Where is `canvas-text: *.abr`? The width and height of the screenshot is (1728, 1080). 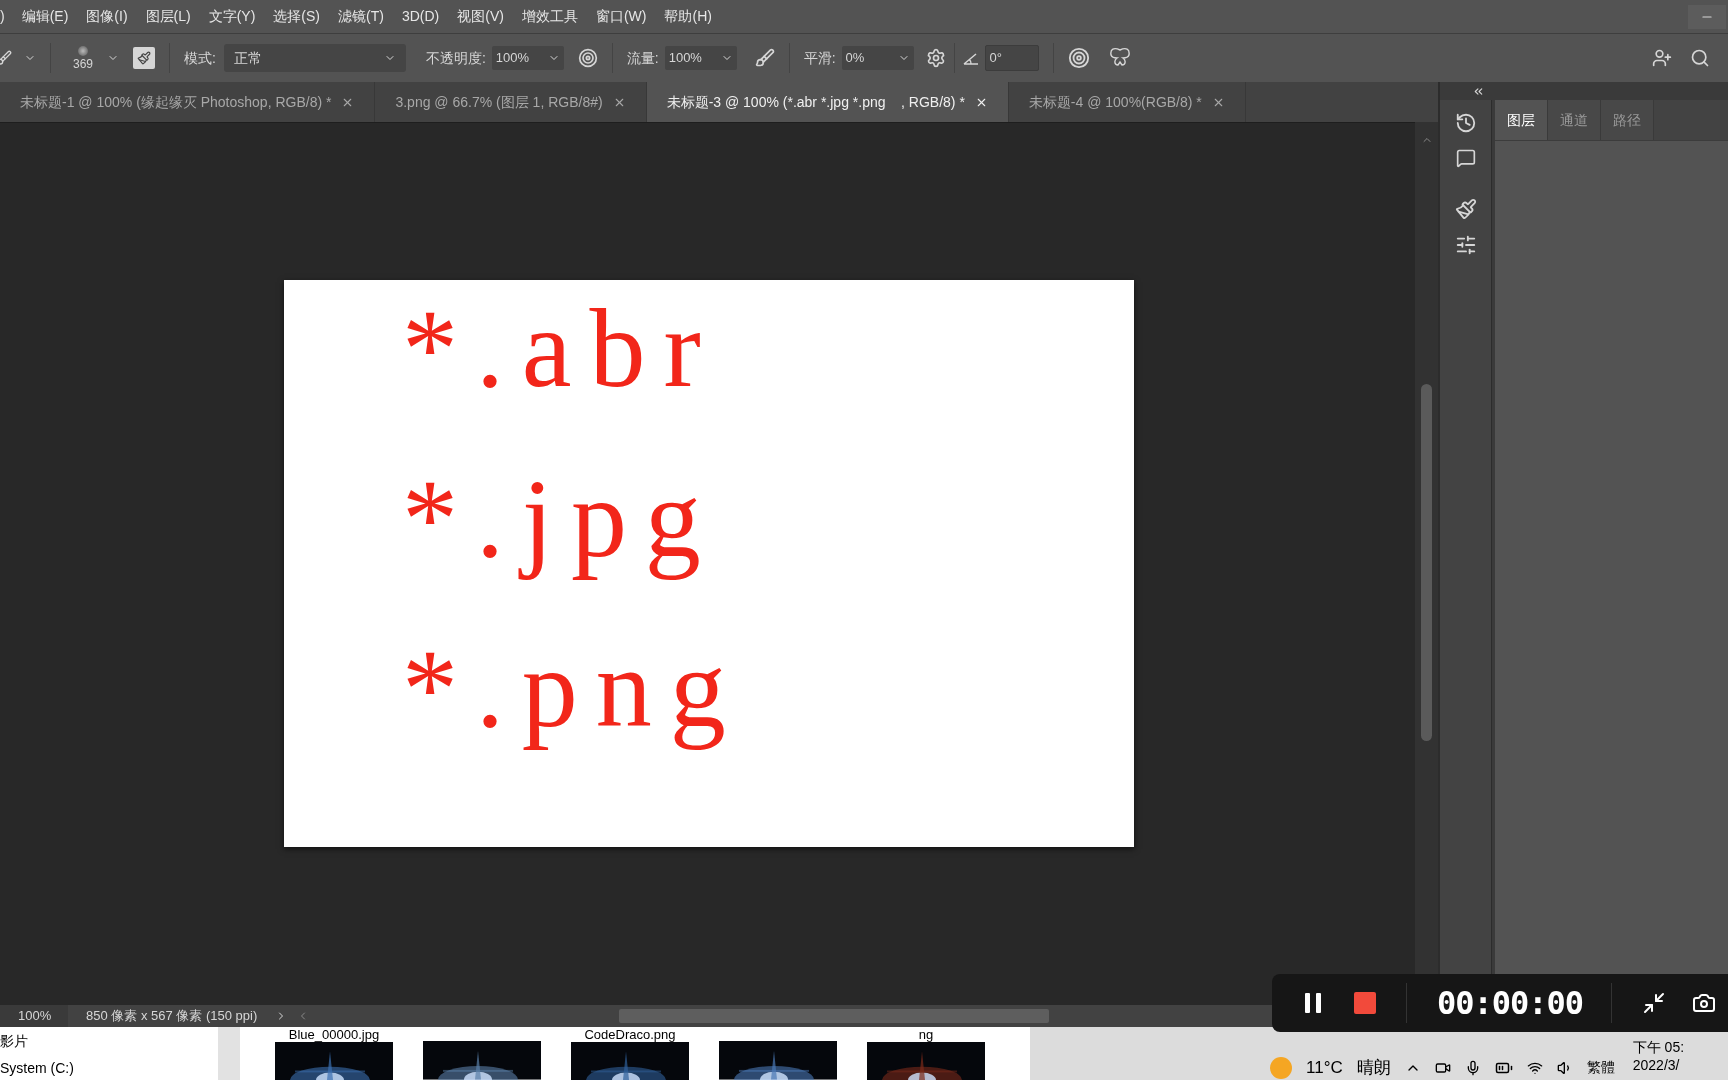 canvas-text: *.abr is located at coordinates (561, 348).